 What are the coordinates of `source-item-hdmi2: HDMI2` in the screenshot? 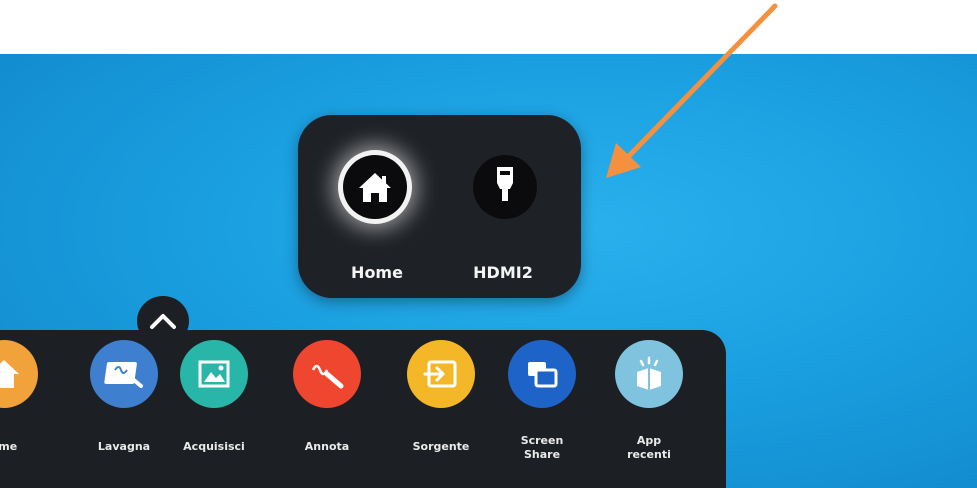 It's located at (507, 206).